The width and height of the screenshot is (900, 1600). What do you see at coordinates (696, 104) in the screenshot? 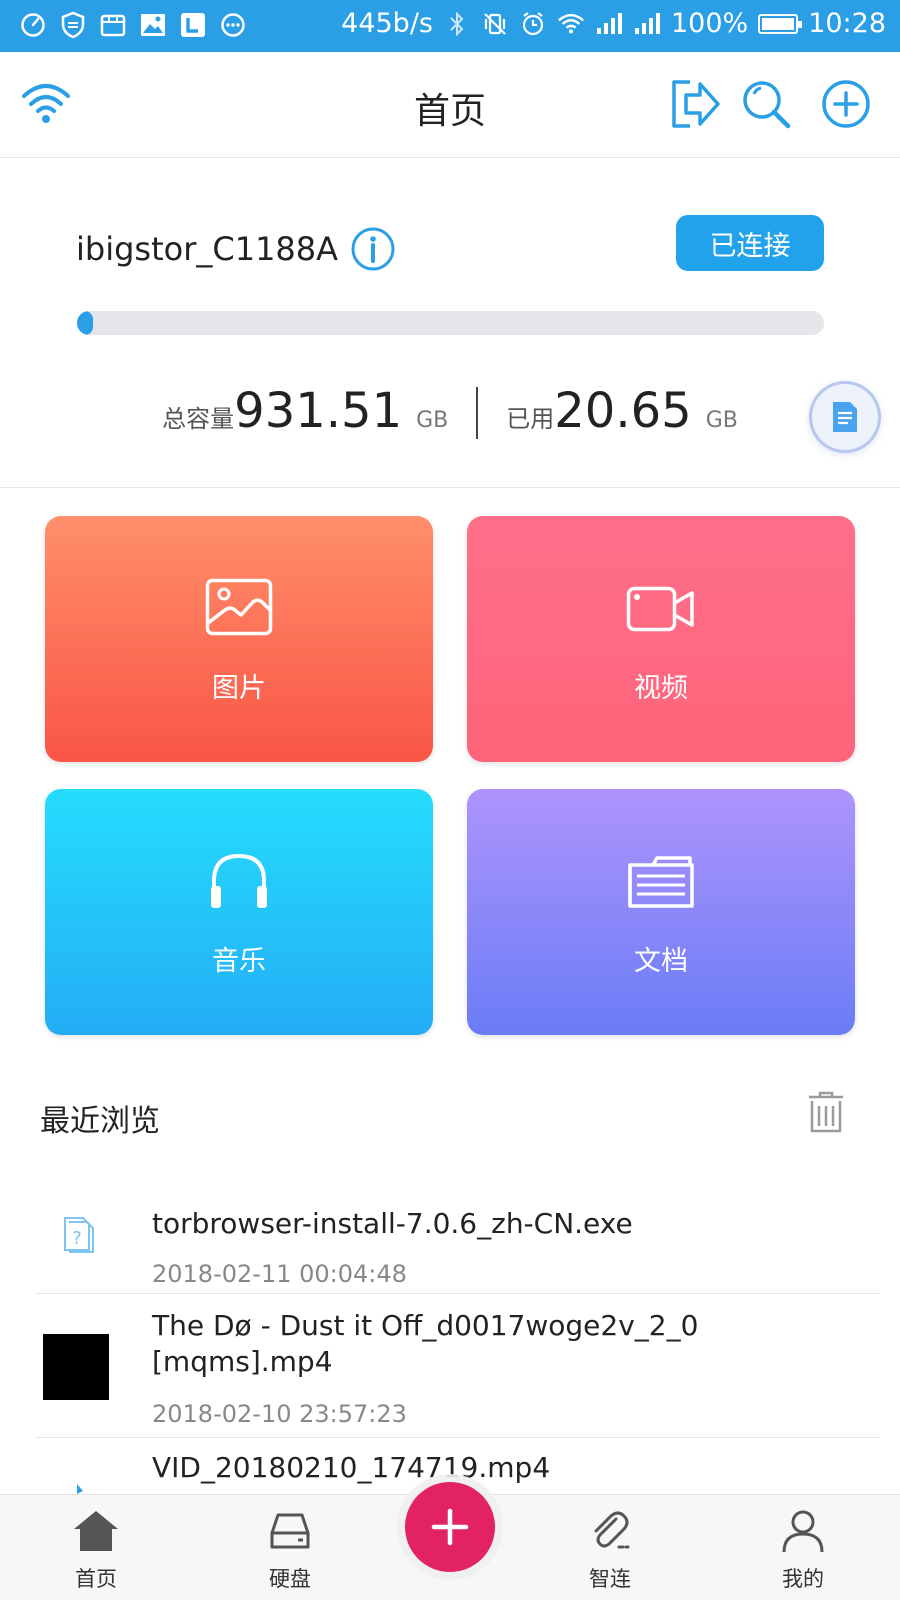
I see `export-icon` at bounding box center [696, 104].